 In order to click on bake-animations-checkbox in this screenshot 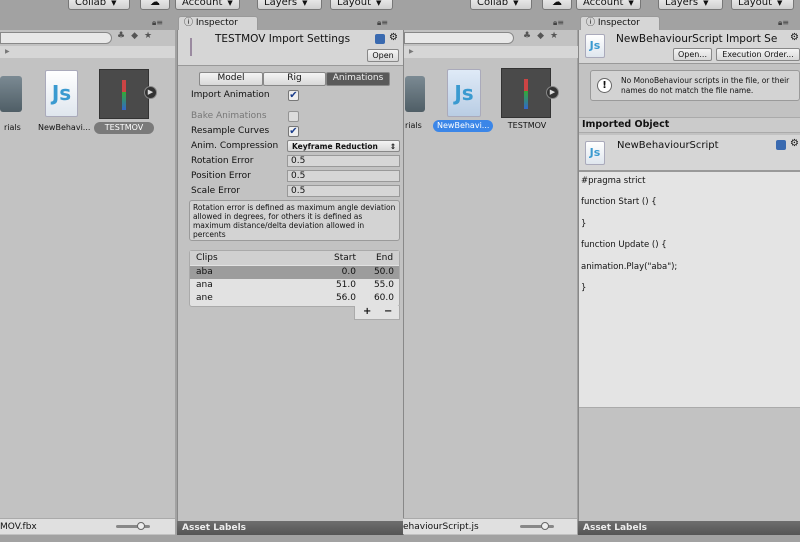, I will do `click(293, 116)`.